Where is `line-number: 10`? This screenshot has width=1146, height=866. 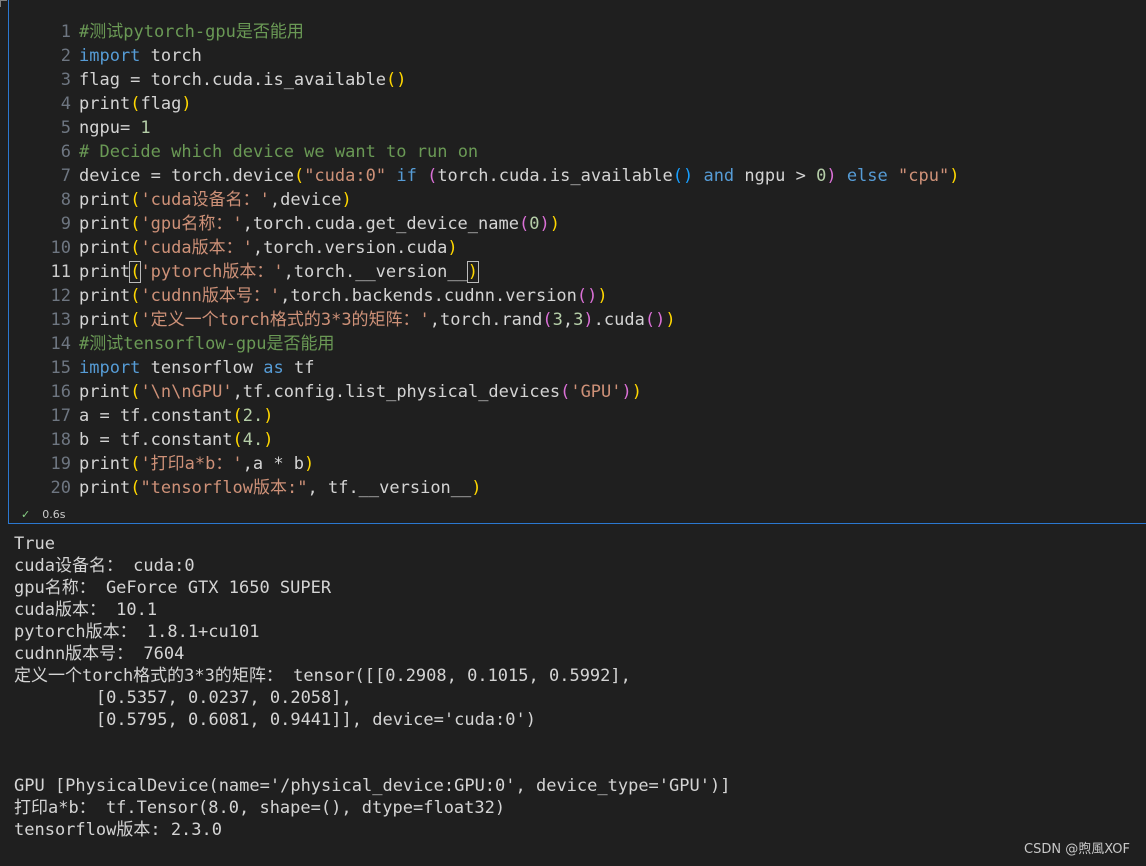 line-number: 10 is located at coordinates (60, 248).